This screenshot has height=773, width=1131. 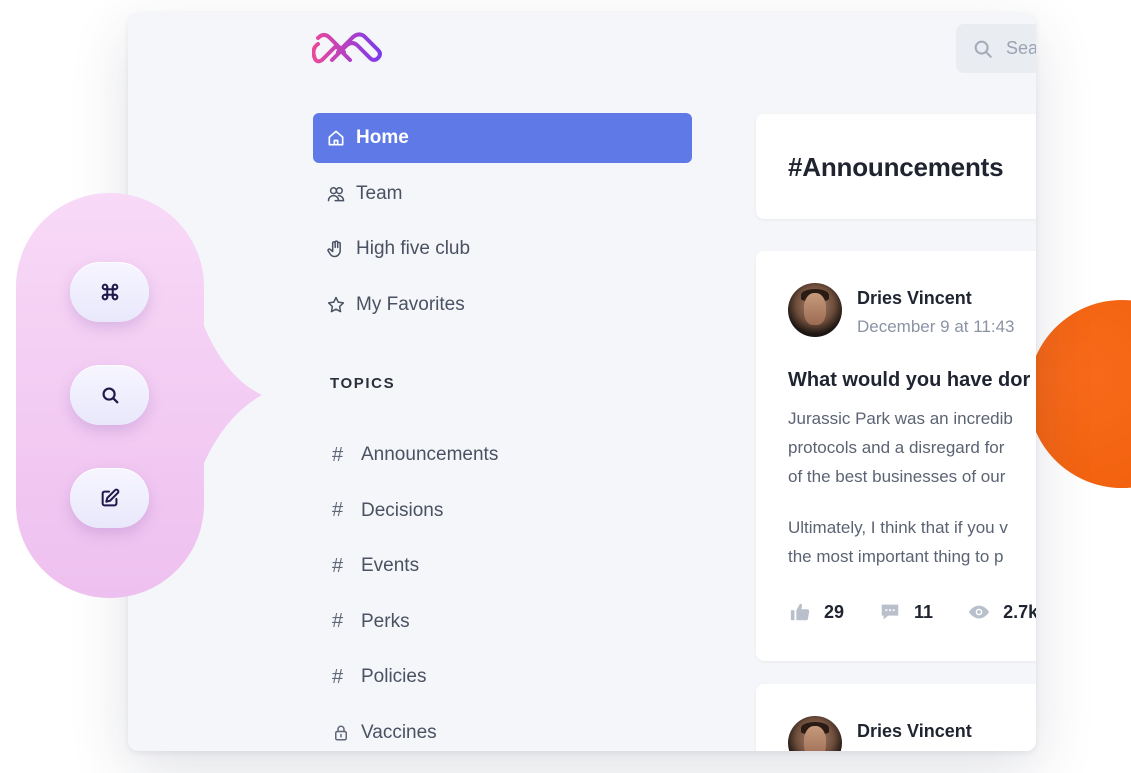 I want to click on command-button, so click(x=109, y=292).